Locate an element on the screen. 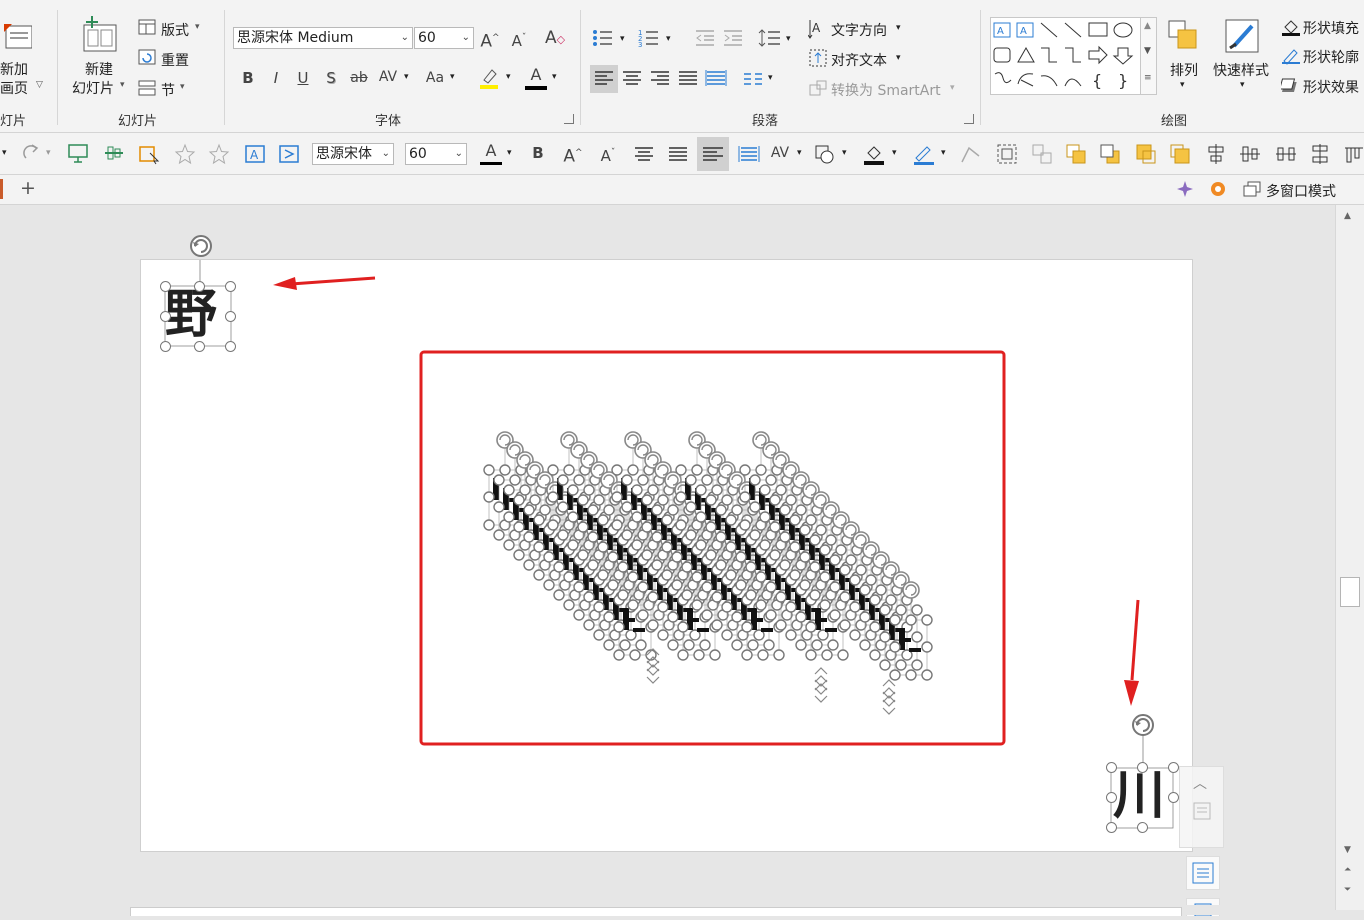 The width and height of the screenshot is (1364, 920). new-slide-icon is located at coordinates (101, 35).